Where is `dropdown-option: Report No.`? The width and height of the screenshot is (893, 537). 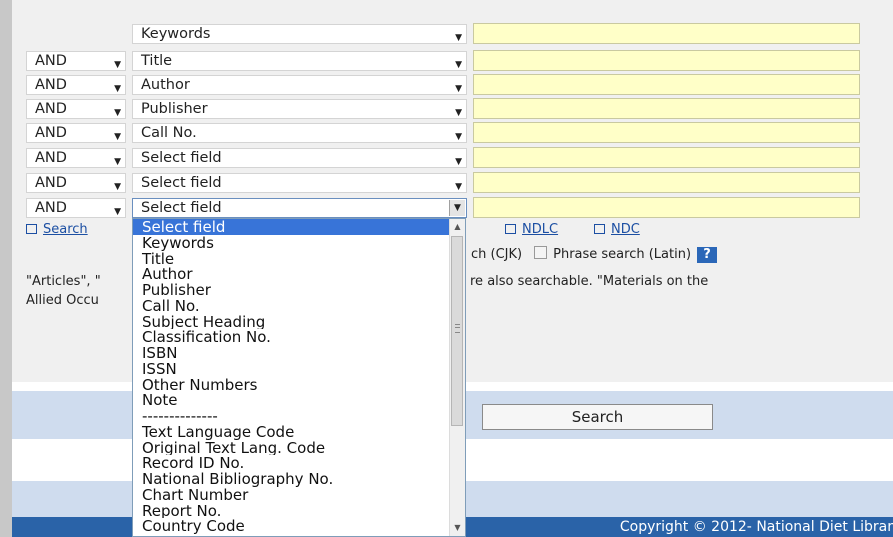 dropdown-option: Report No. is located at coordinates (291, 511).